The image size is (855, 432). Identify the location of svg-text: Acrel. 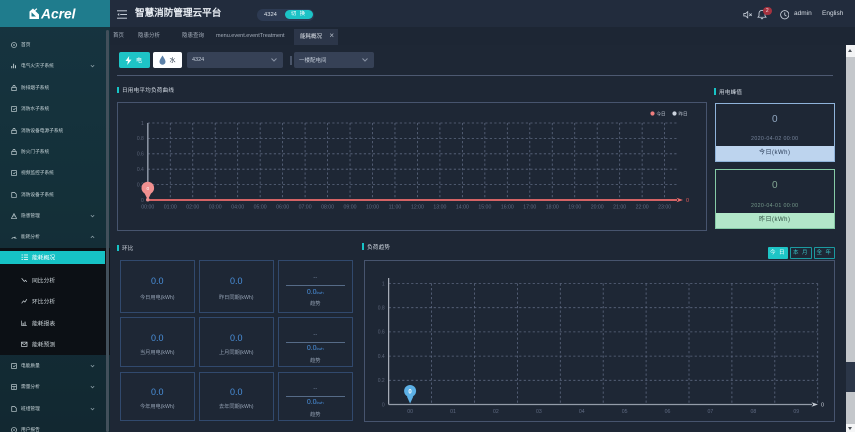
(58, 14).